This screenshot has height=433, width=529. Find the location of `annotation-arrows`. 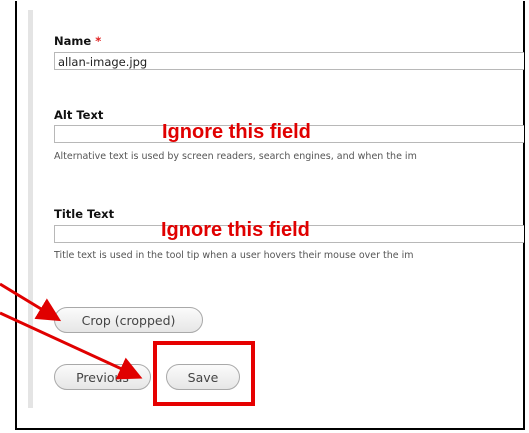

annotation-arrows is located at coordinates (71, 331).